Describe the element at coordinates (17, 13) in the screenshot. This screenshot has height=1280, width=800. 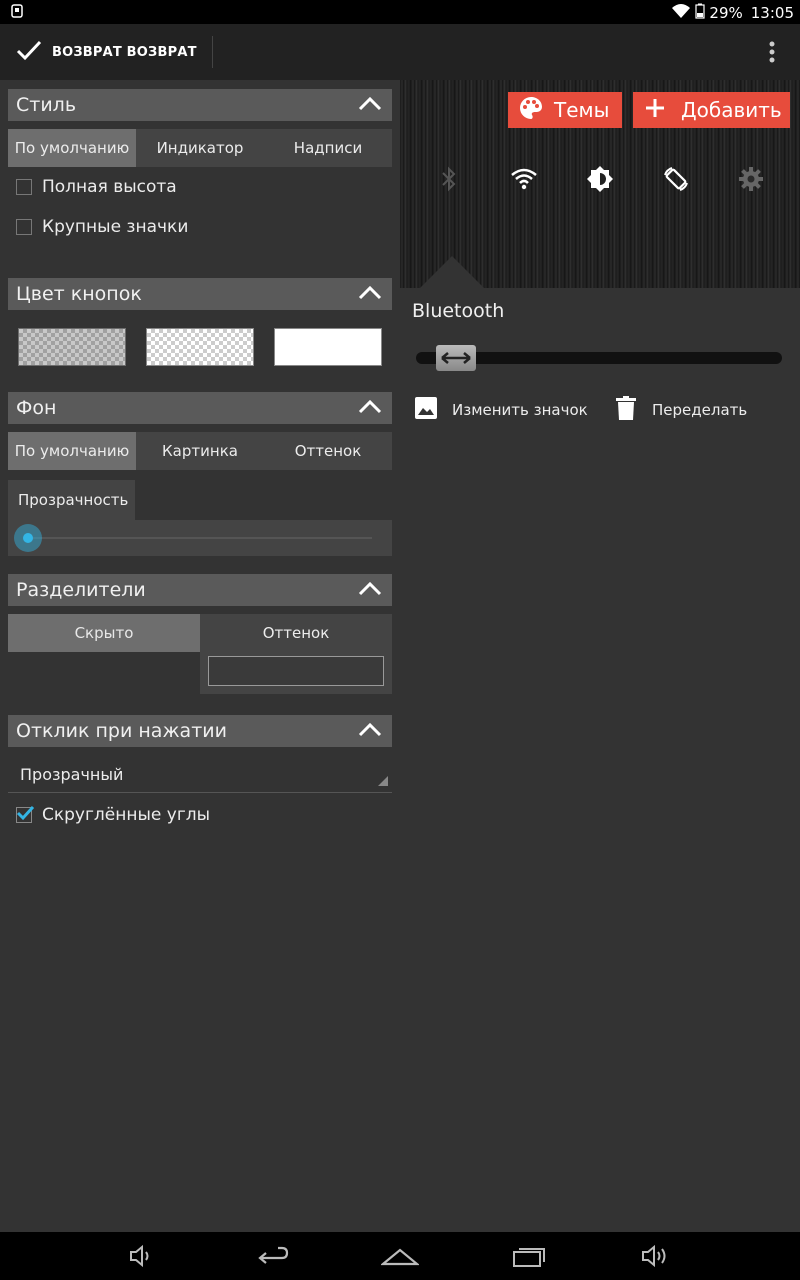
I see `usb-debug-icon` at that location.